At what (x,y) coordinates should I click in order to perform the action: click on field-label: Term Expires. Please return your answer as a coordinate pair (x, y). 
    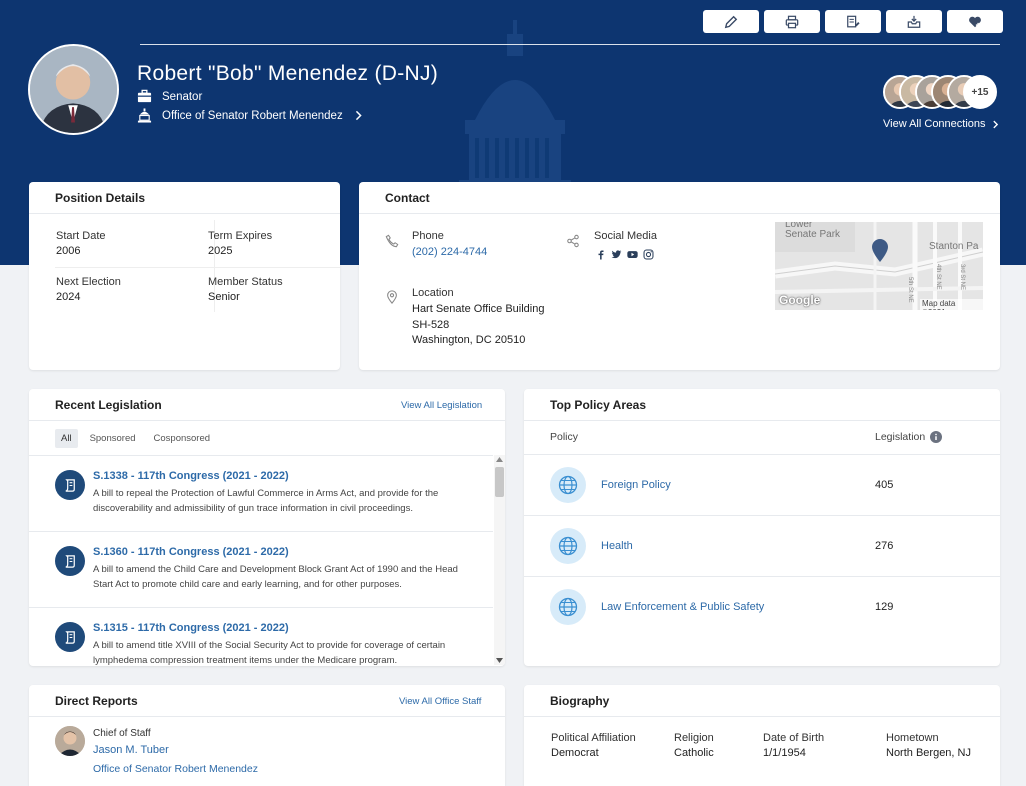
    Looking at the image, I should click on (240, 236).